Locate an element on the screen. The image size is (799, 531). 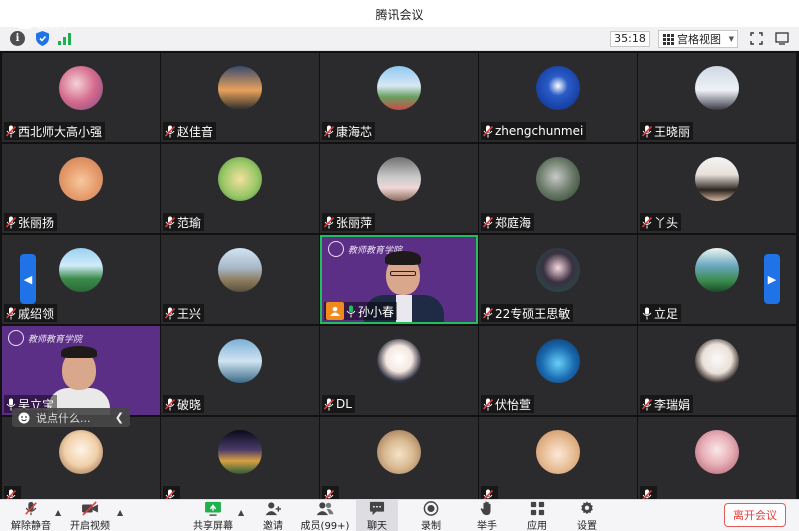
view-mode-label: 宫格视图 is located at coordinates (699, 39).